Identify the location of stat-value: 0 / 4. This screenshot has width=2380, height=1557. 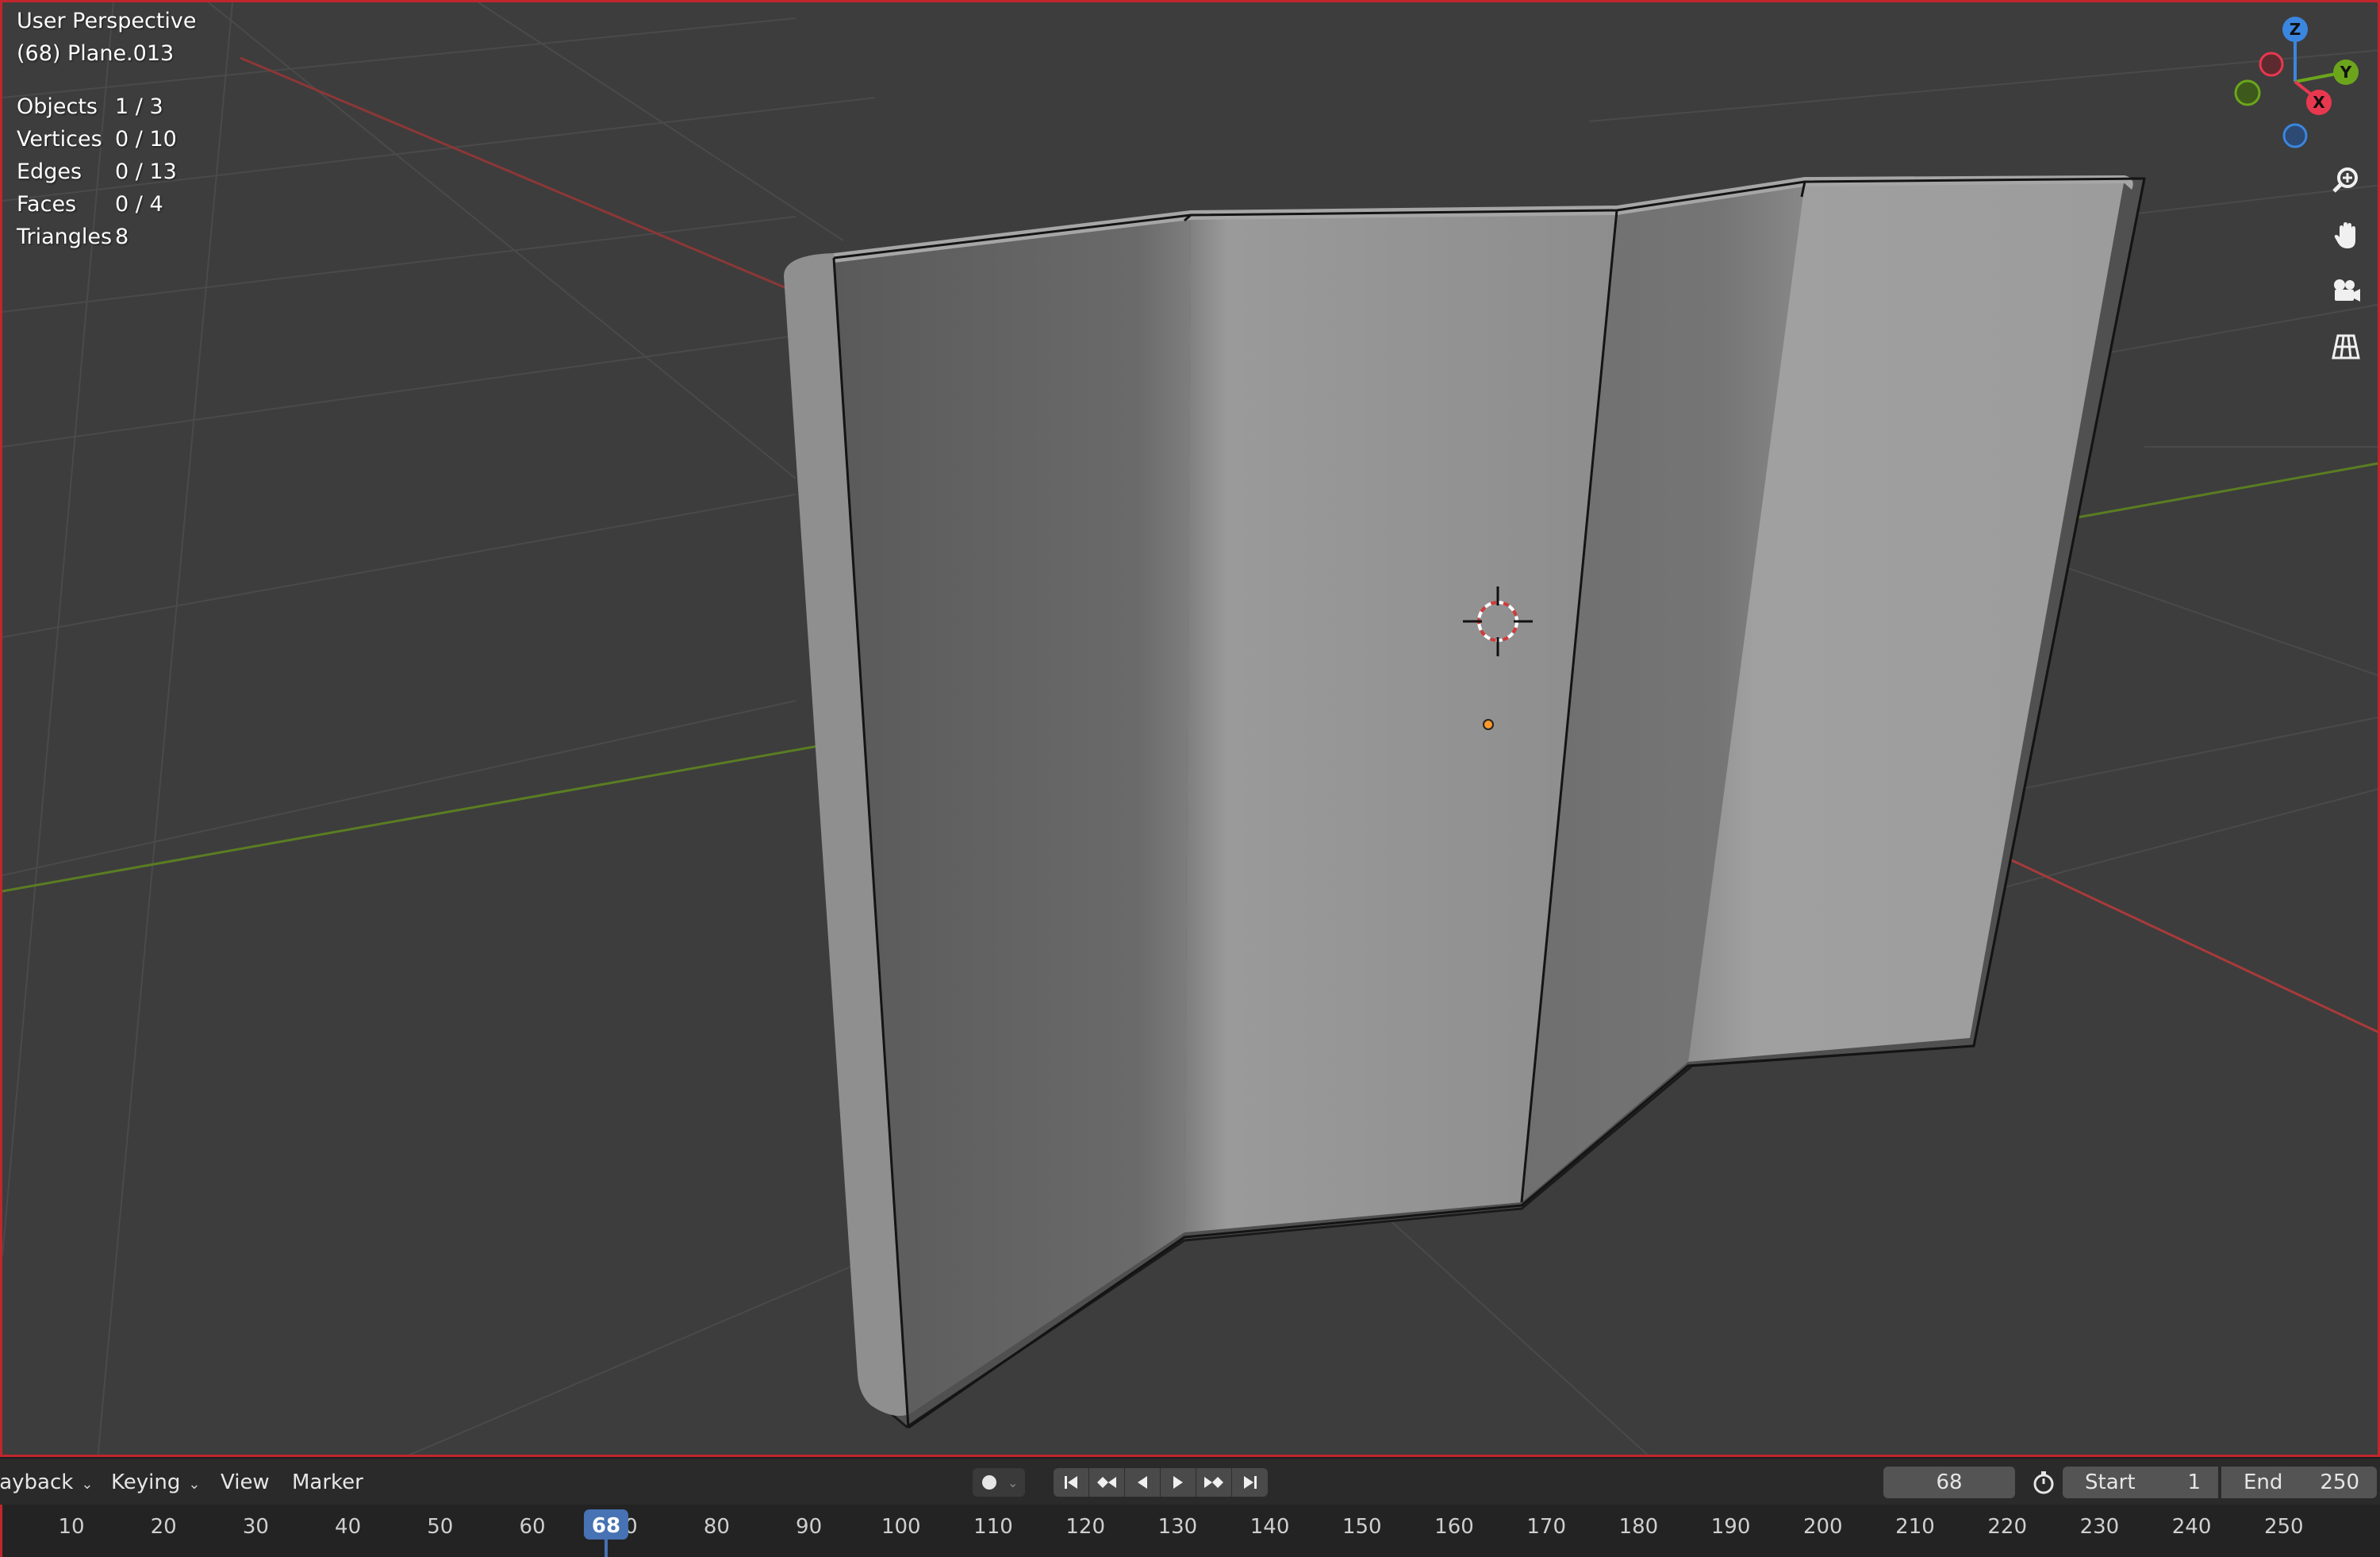
(139, 204).